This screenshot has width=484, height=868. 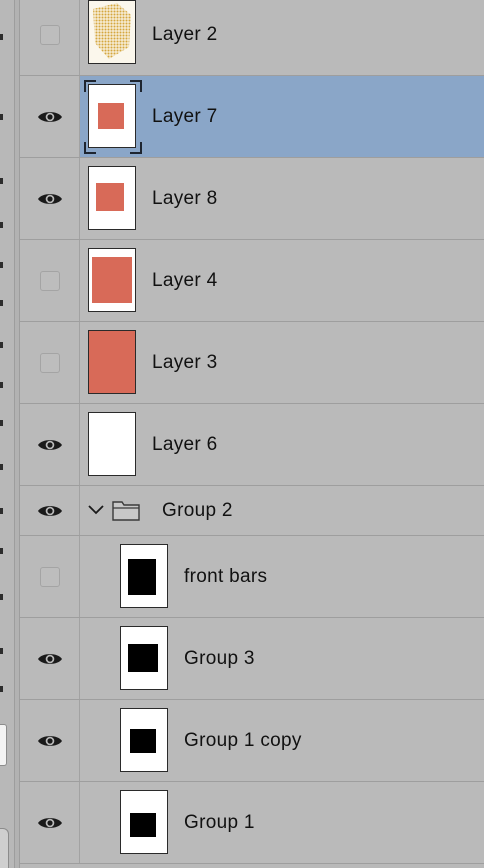 What do you see at coordinates (252, 38) in the screenshot?
I see `layer-row: Layer 2` at bounding box center [252, 38].